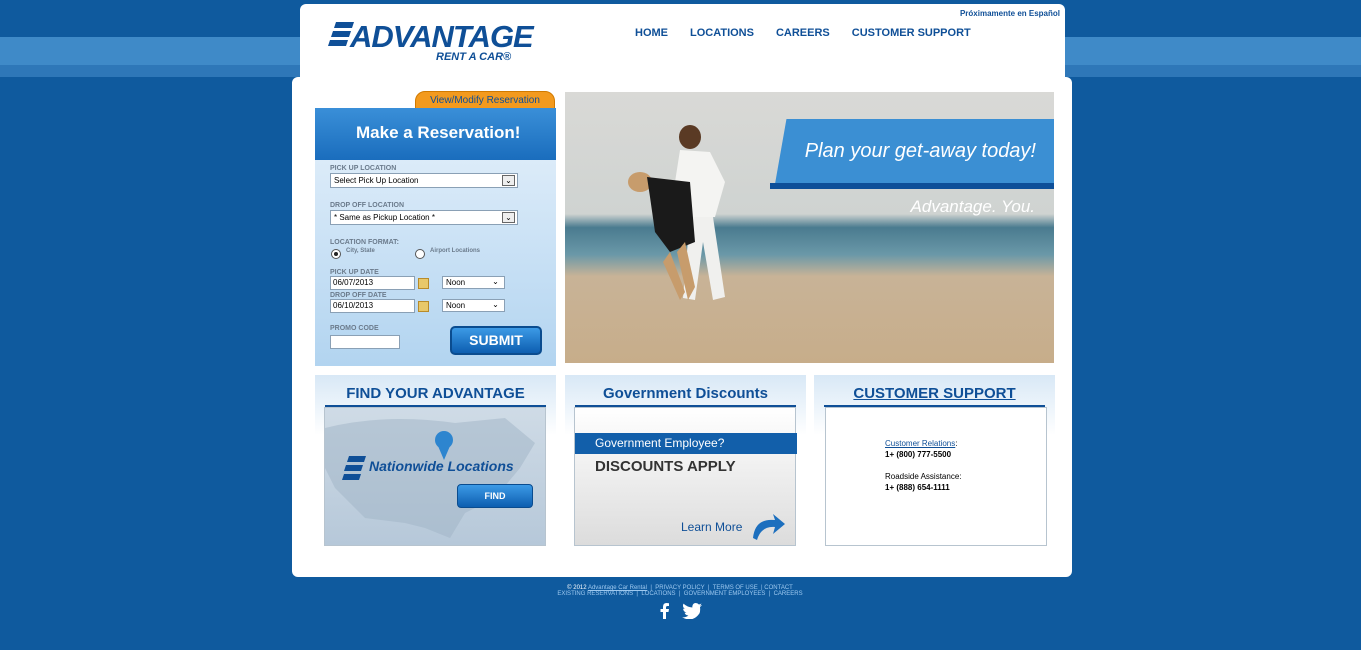 This screenshot has height=650, width=1361. I want to click on facebook-icon, so click(665, 611).